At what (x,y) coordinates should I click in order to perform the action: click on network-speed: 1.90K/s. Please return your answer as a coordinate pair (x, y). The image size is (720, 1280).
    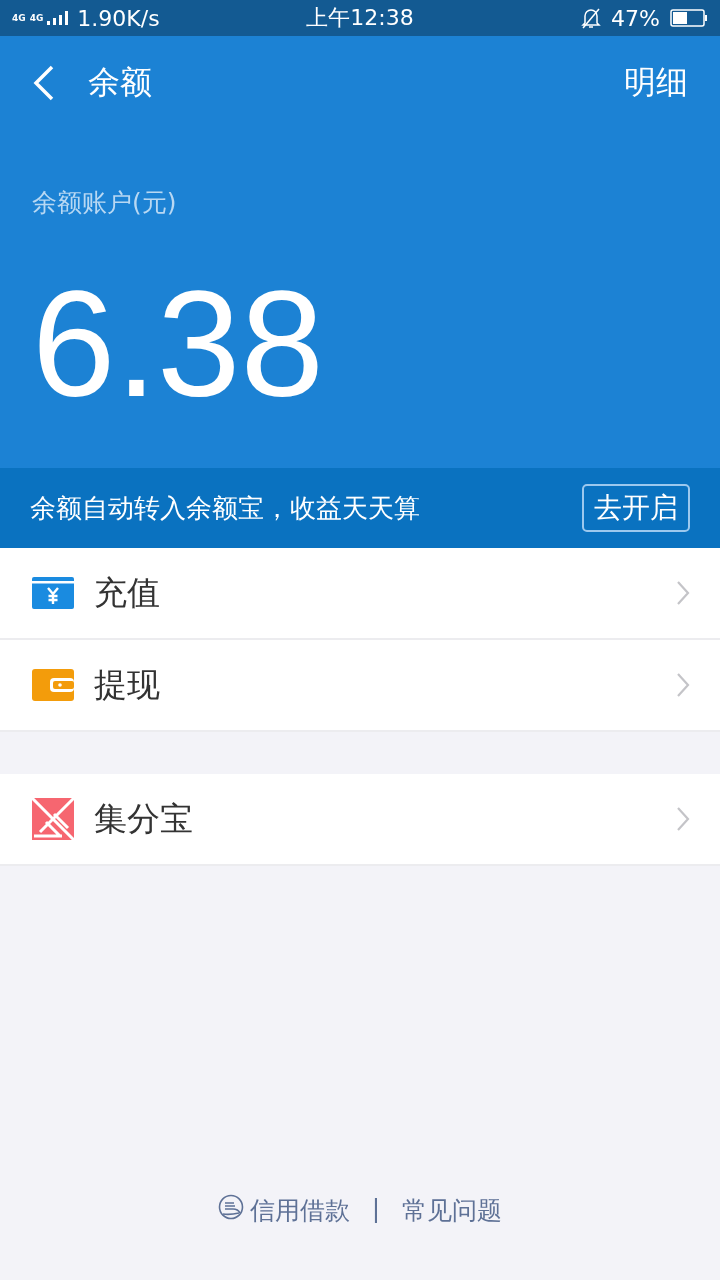
    Looking at the image, I should click on (118, 18).